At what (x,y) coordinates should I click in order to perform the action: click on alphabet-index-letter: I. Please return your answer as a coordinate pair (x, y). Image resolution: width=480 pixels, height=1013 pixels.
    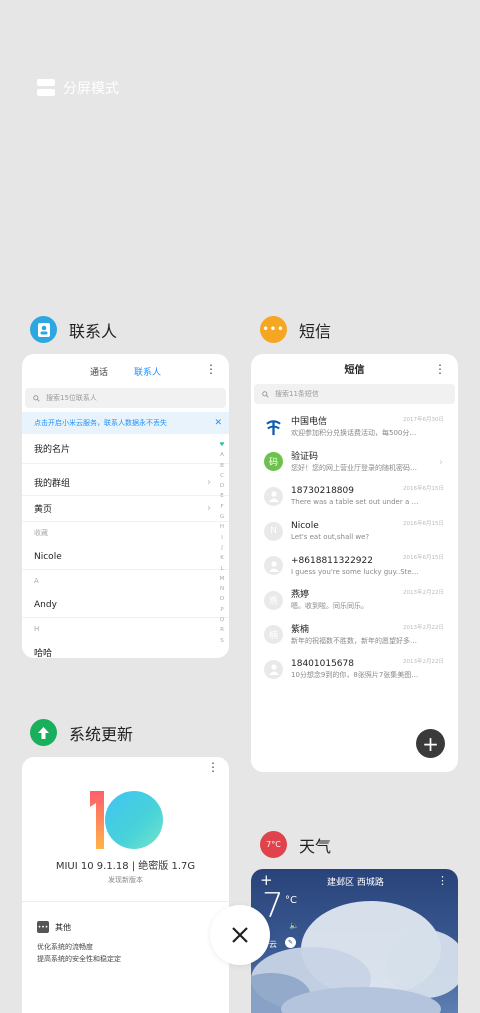
    Looking at the image, I should click on (222, 538).